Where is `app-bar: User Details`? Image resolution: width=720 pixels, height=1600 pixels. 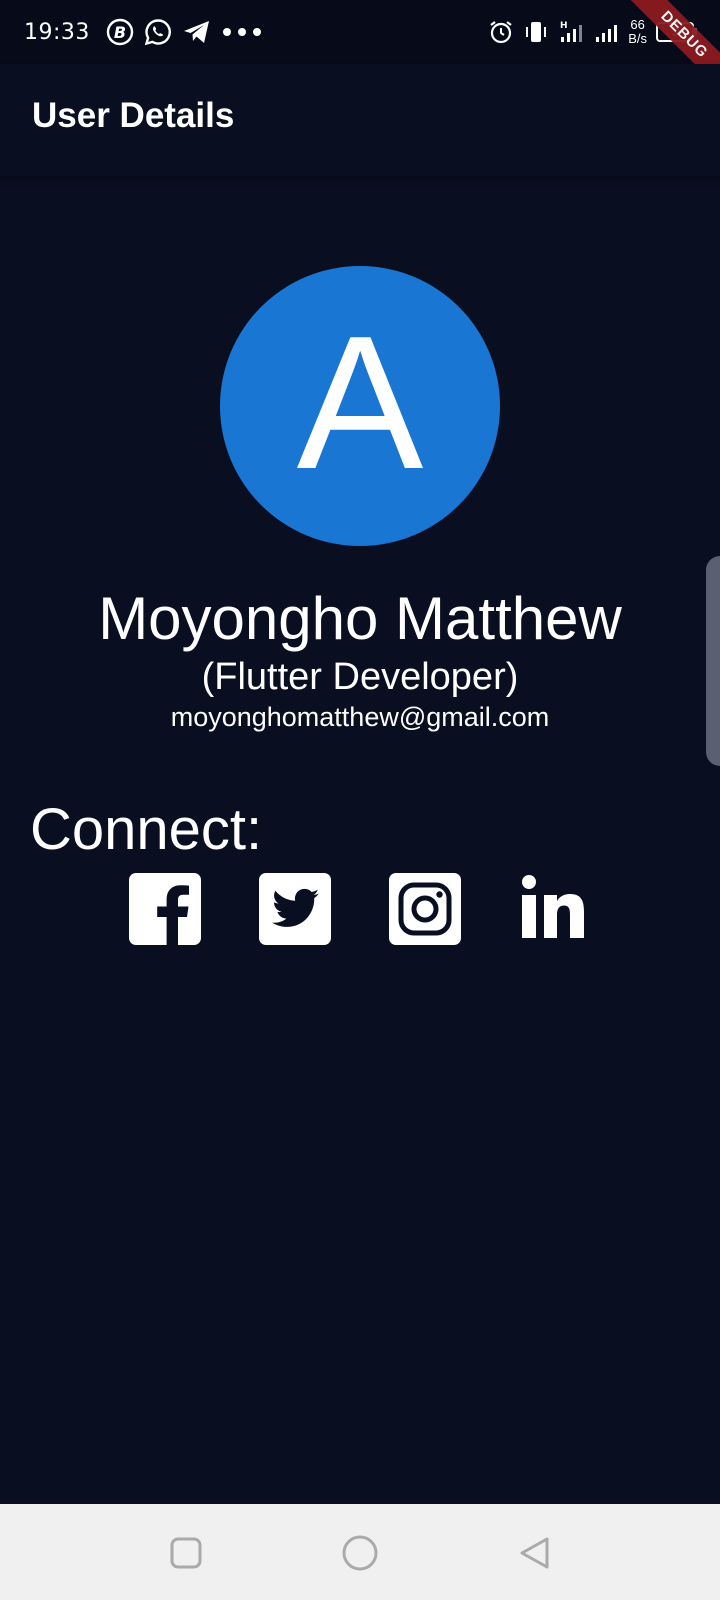
app-bar: User Details is located at coordinates (360, 120).